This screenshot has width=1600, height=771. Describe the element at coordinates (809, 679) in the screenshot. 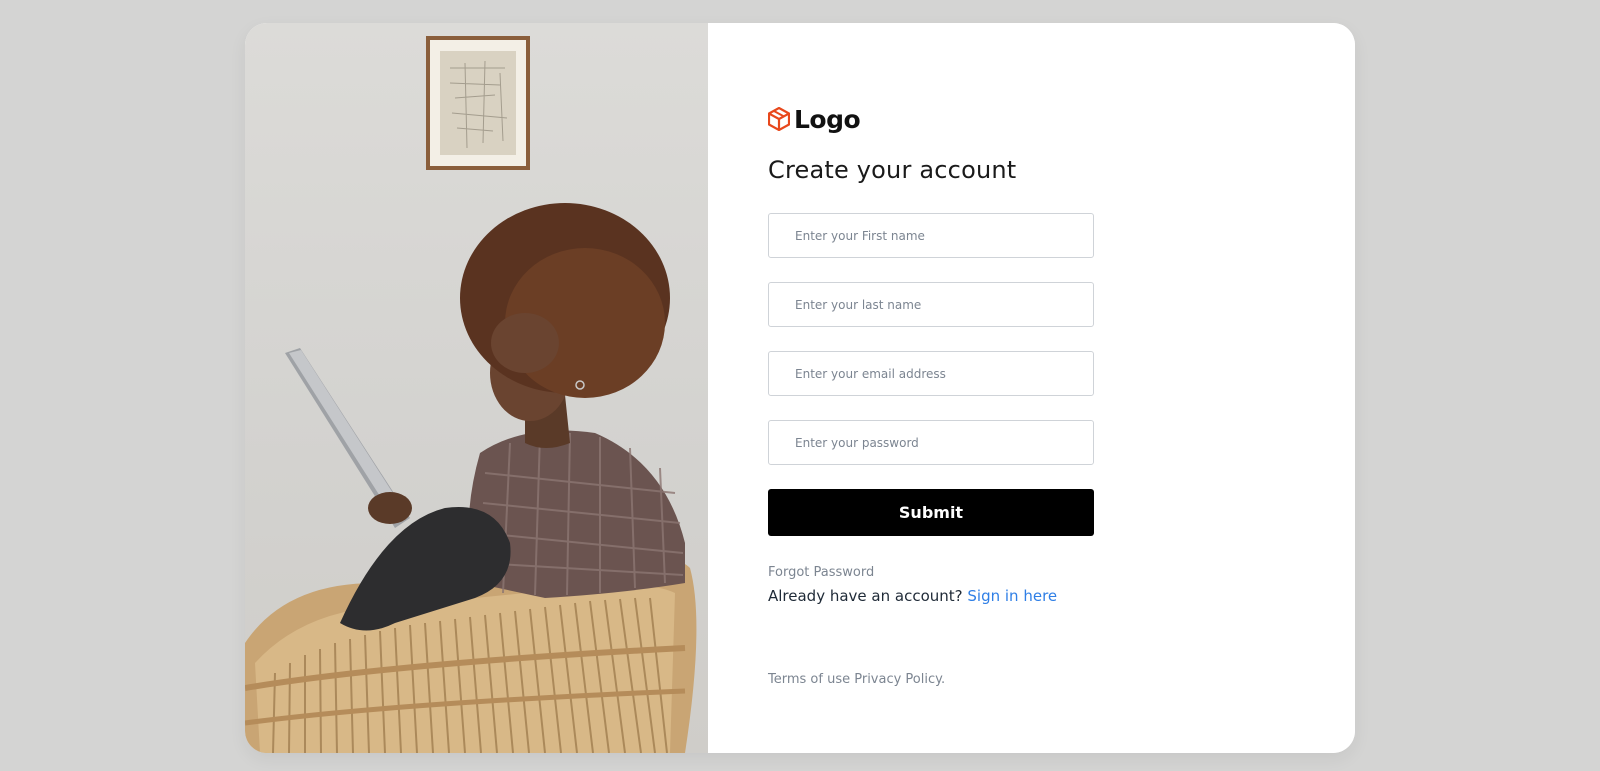

I see `terms-link: Terms of use` at that location.